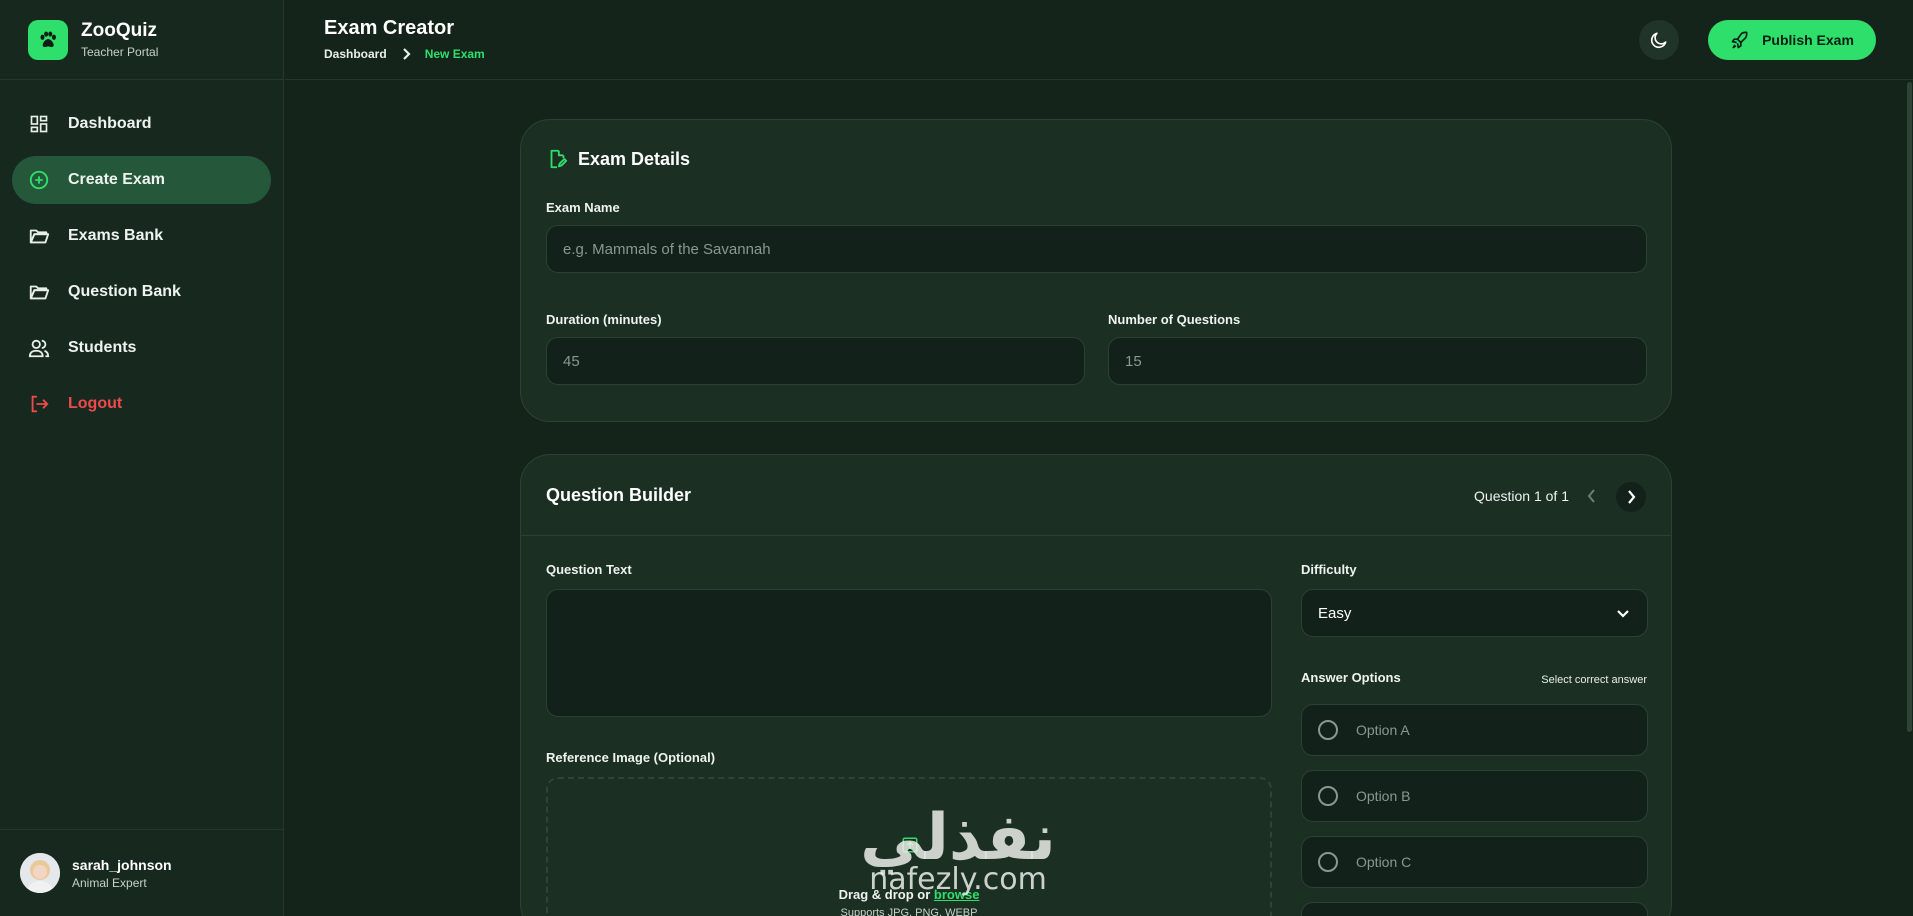 This screenshot has width=1913, height=916. I want to click on question-builder-title: Question Builder, so click(619, 495).